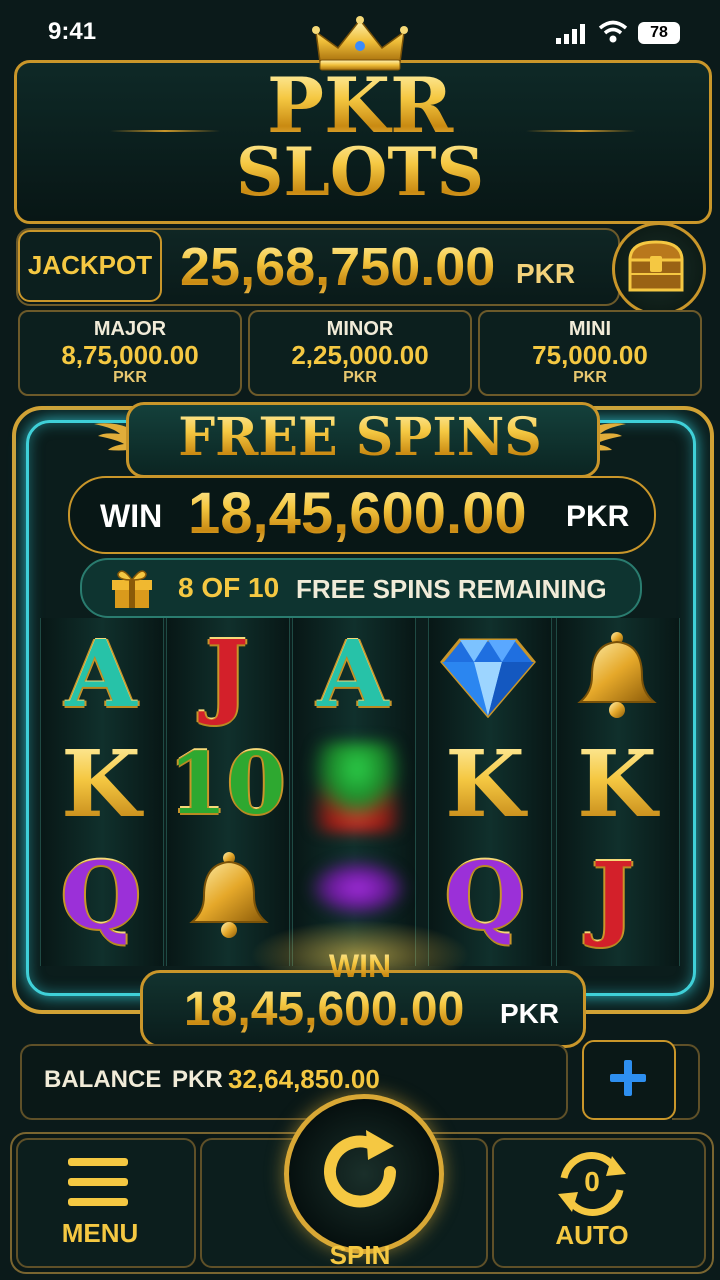 The width and height of the screenshot is (720, 1280). I want to click on free-spins-remaining-text: FREE SPINS REMAINING, so click(451, 589).